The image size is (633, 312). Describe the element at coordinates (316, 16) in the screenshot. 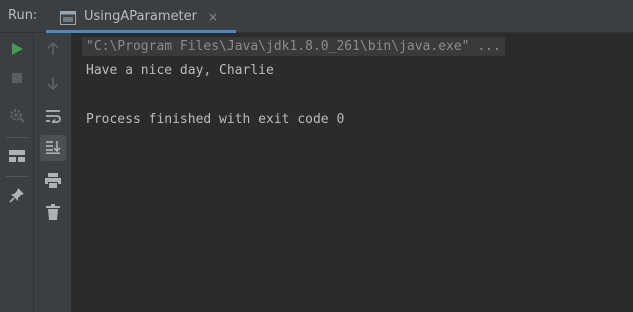

I see `run-header: Run: UsingAParameter ×` at that location.